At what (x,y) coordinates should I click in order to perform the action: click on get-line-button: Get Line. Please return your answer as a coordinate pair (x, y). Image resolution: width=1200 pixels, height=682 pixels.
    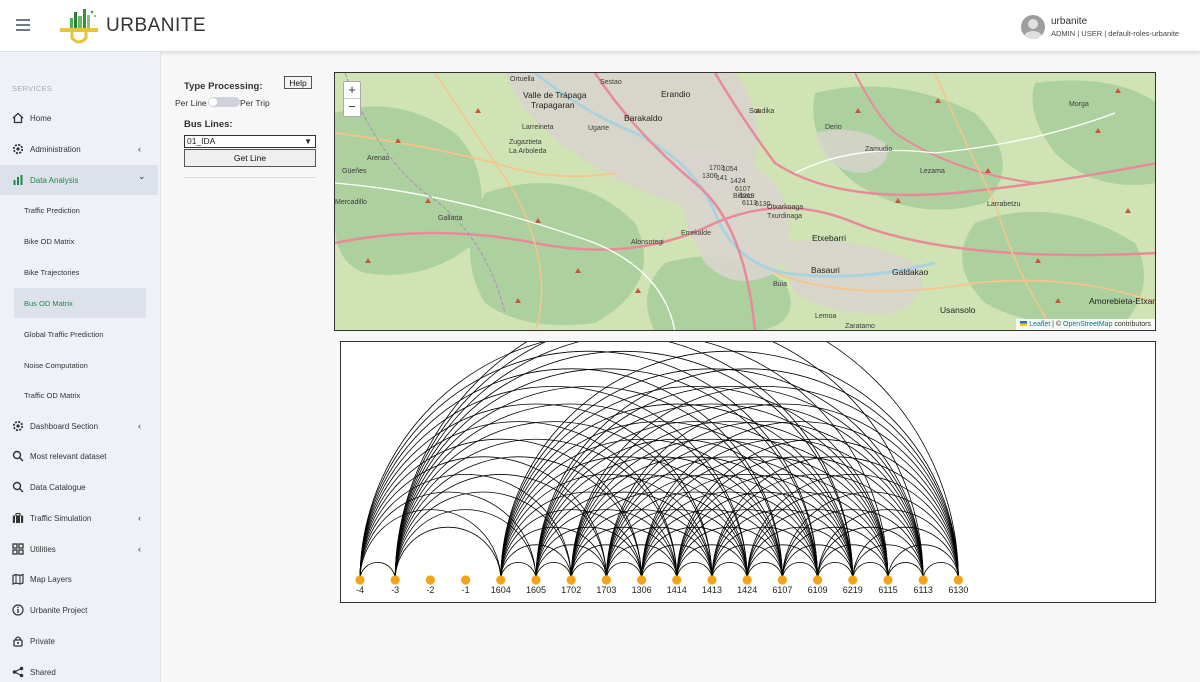
    Looking at the image, I should click on (250, 158).